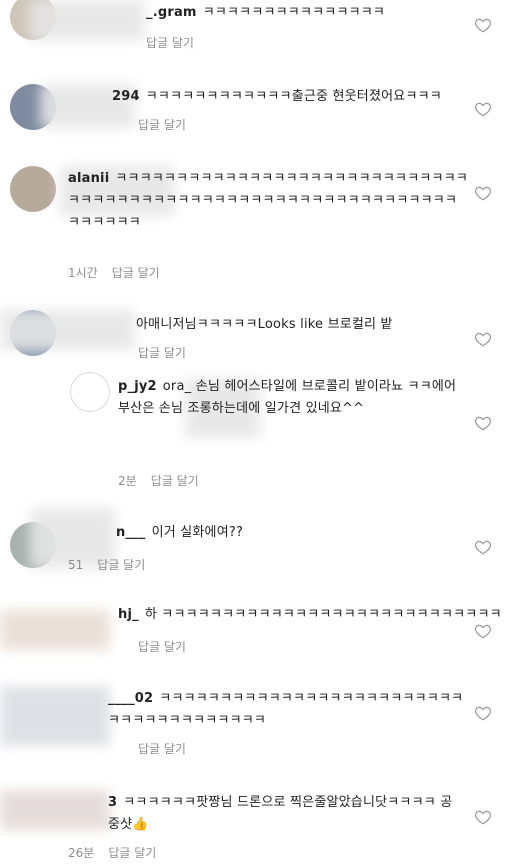  What do you see at coordinates (253, 543) in the screenshot?
I see `comment-item: n___ 이거 실화에여?? 51 답글 달기` at bounding box center [253, 543].